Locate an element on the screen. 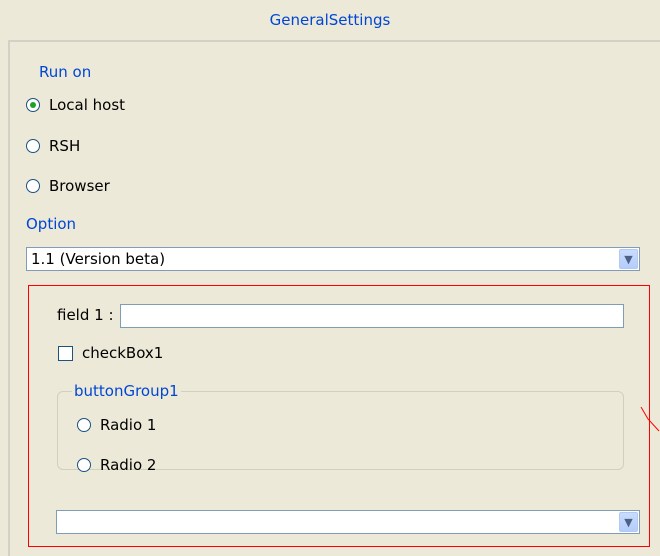 Image resolution: width=660 pixels, height=556 pixels. radio-browser: Browser is located at coordinates (68, 186).